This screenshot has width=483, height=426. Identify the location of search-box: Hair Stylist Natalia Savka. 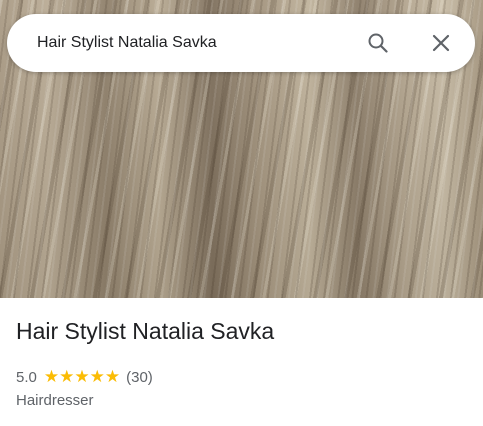
(241, 43).